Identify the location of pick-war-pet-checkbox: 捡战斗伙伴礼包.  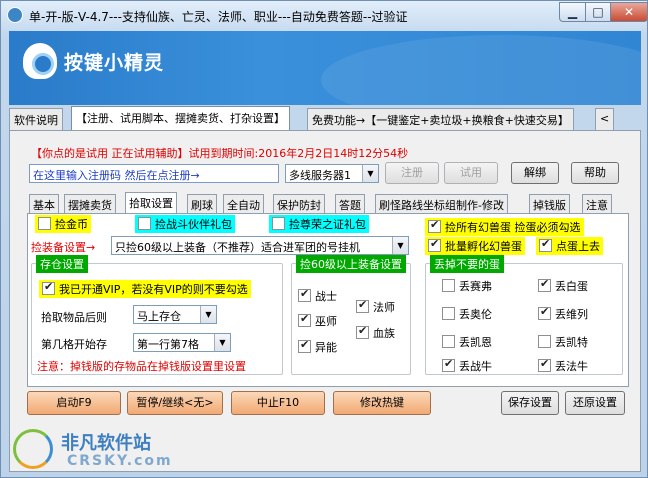
(185, 224).